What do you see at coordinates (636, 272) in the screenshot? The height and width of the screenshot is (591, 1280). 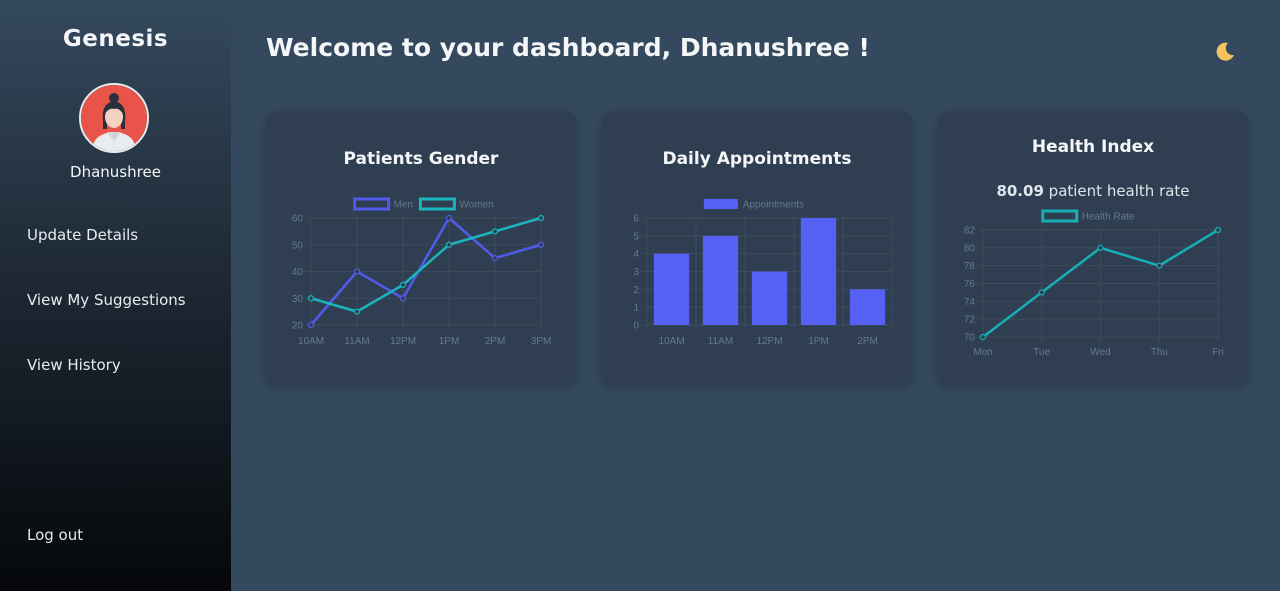 I see `y-tick-label: 3` at bounding box center [636, 272].